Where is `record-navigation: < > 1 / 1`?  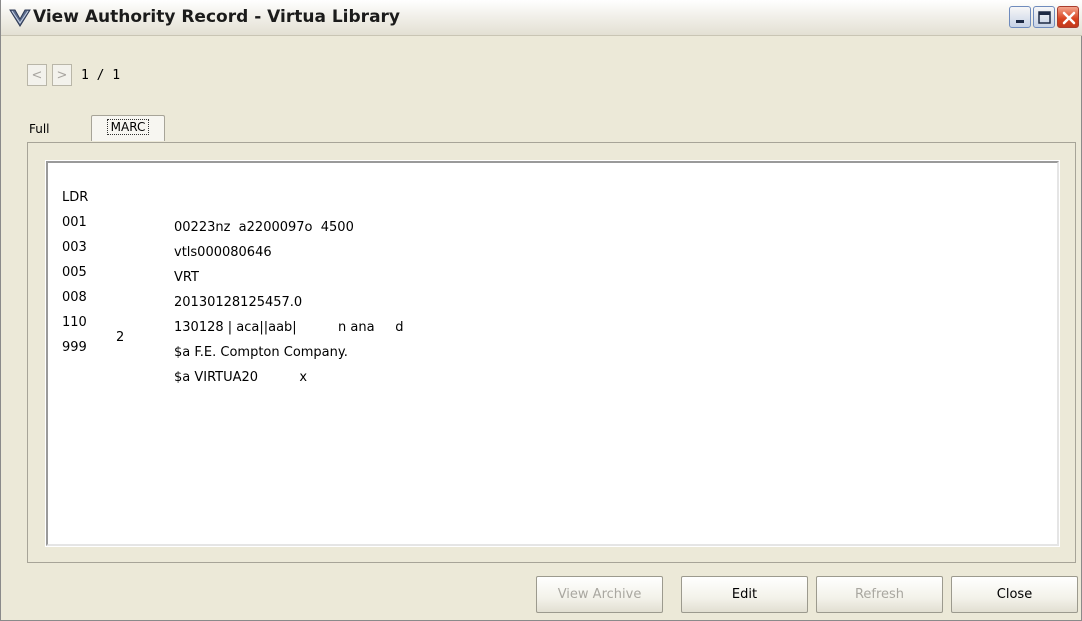
record-navigation: < > 1 / 1 is located at coordinates (73, 75).